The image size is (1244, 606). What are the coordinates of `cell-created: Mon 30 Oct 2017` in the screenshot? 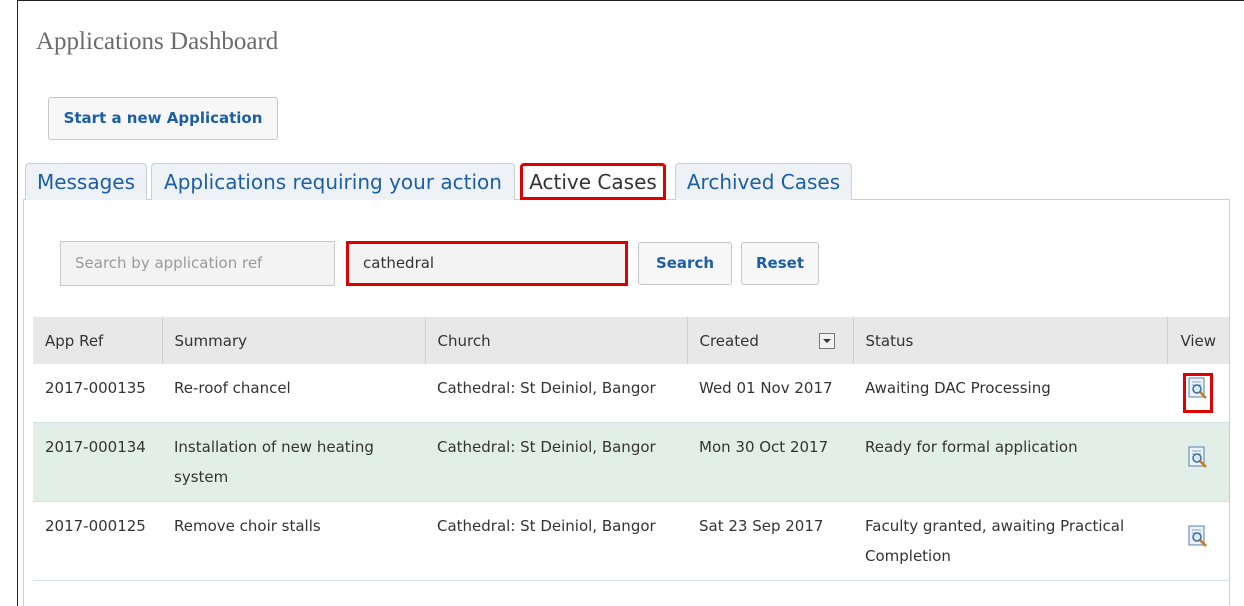 It's located at (770, 462).